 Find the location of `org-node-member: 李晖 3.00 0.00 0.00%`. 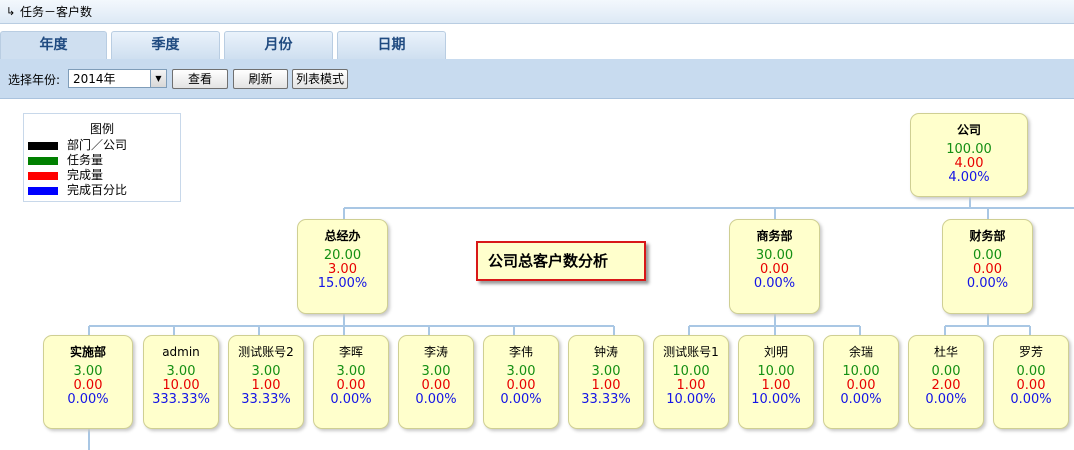

org-node-member: 李晖 3.00 0.00 0.00% is located at coordinates (351, 382).